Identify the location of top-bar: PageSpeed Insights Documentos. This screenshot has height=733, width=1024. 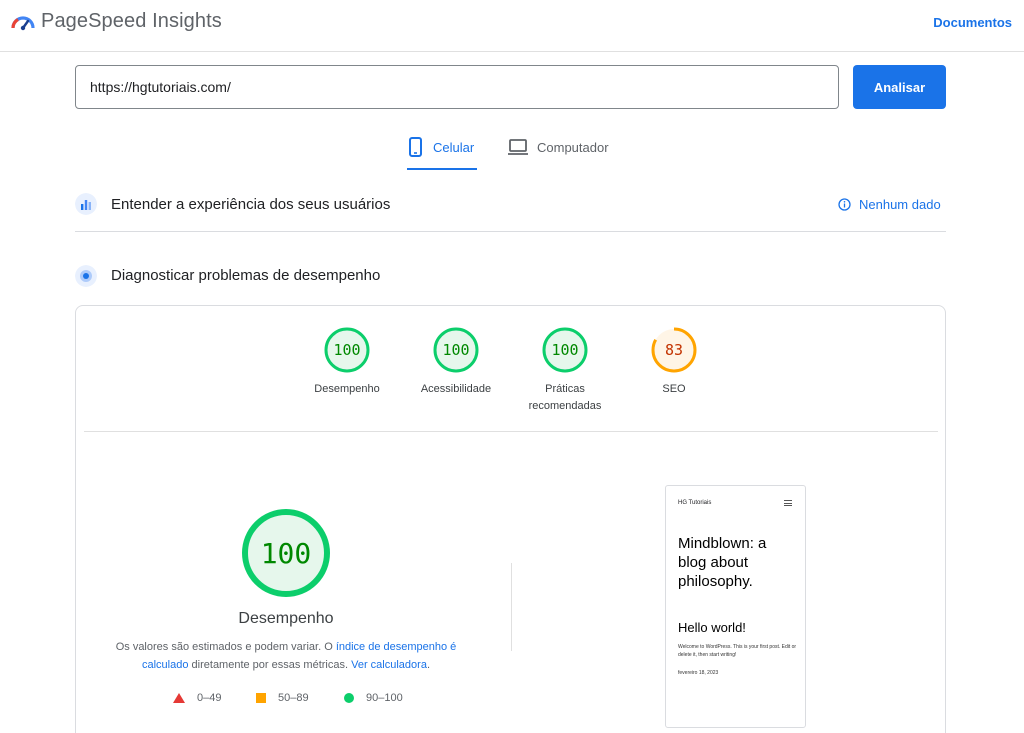
(512, 26).